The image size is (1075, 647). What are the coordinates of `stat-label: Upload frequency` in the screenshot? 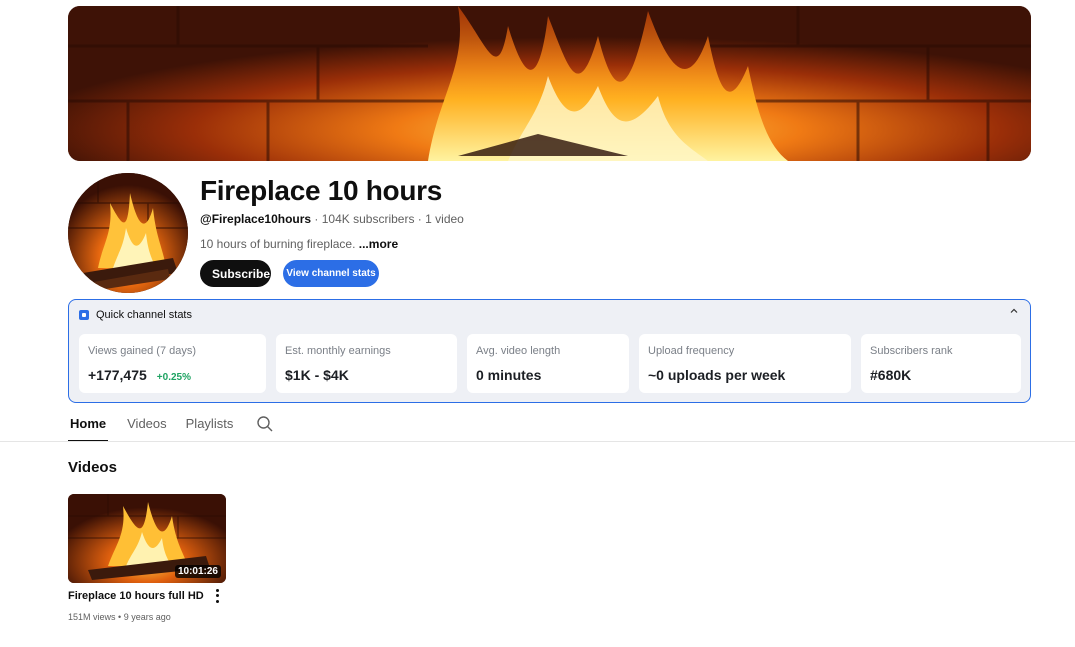 It's located at (691, 351).